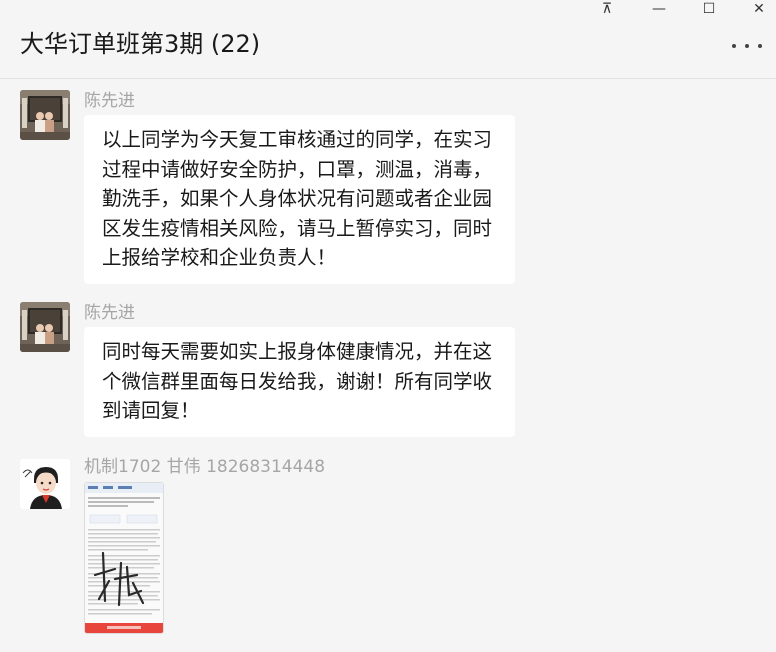 The image size is (776, 652). Describe the element at coordinates (709, 9) in the screenshot. I see `maximize-button: ☐` at that location.